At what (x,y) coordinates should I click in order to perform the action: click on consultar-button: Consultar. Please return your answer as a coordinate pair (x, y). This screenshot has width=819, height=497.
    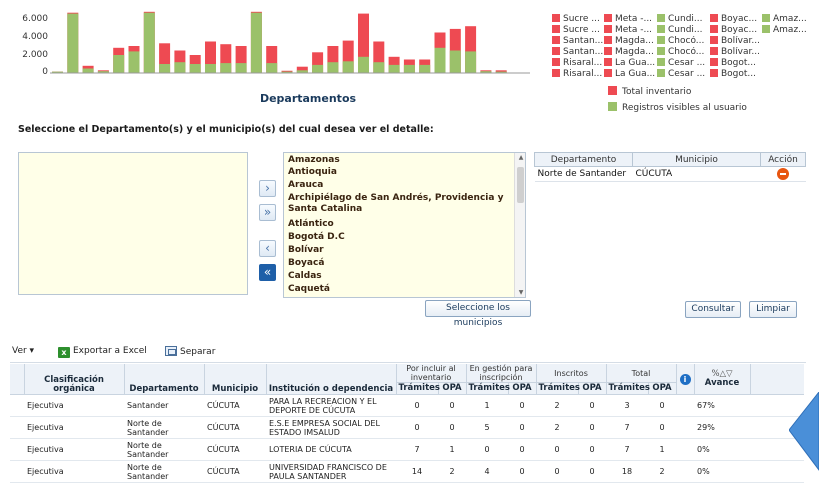
    Looking at the image, I should click on (713, 309).